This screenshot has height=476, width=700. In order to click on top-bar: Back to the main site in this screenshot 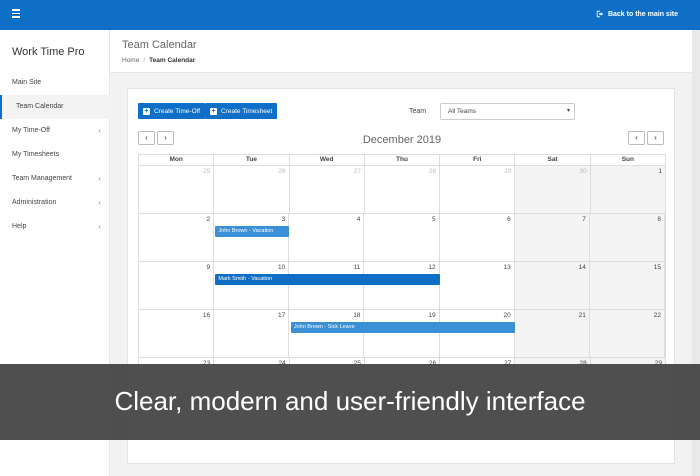, I will do `click(350, 15)`.